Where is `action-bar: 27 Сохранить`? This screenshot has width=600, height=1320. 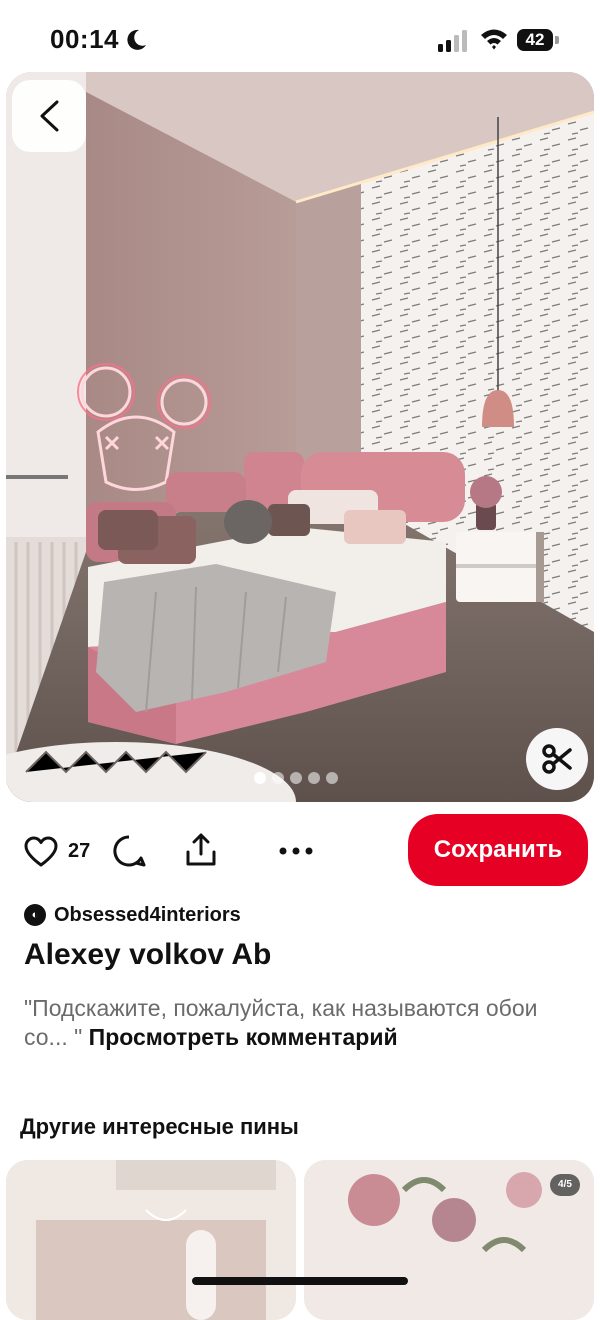 action-bar: 27 Сохранить is located at coordinates (300, 850).